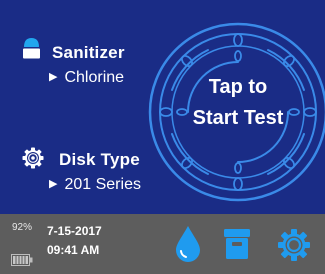  I want to click on storage-box-icon, so click(237, 244).